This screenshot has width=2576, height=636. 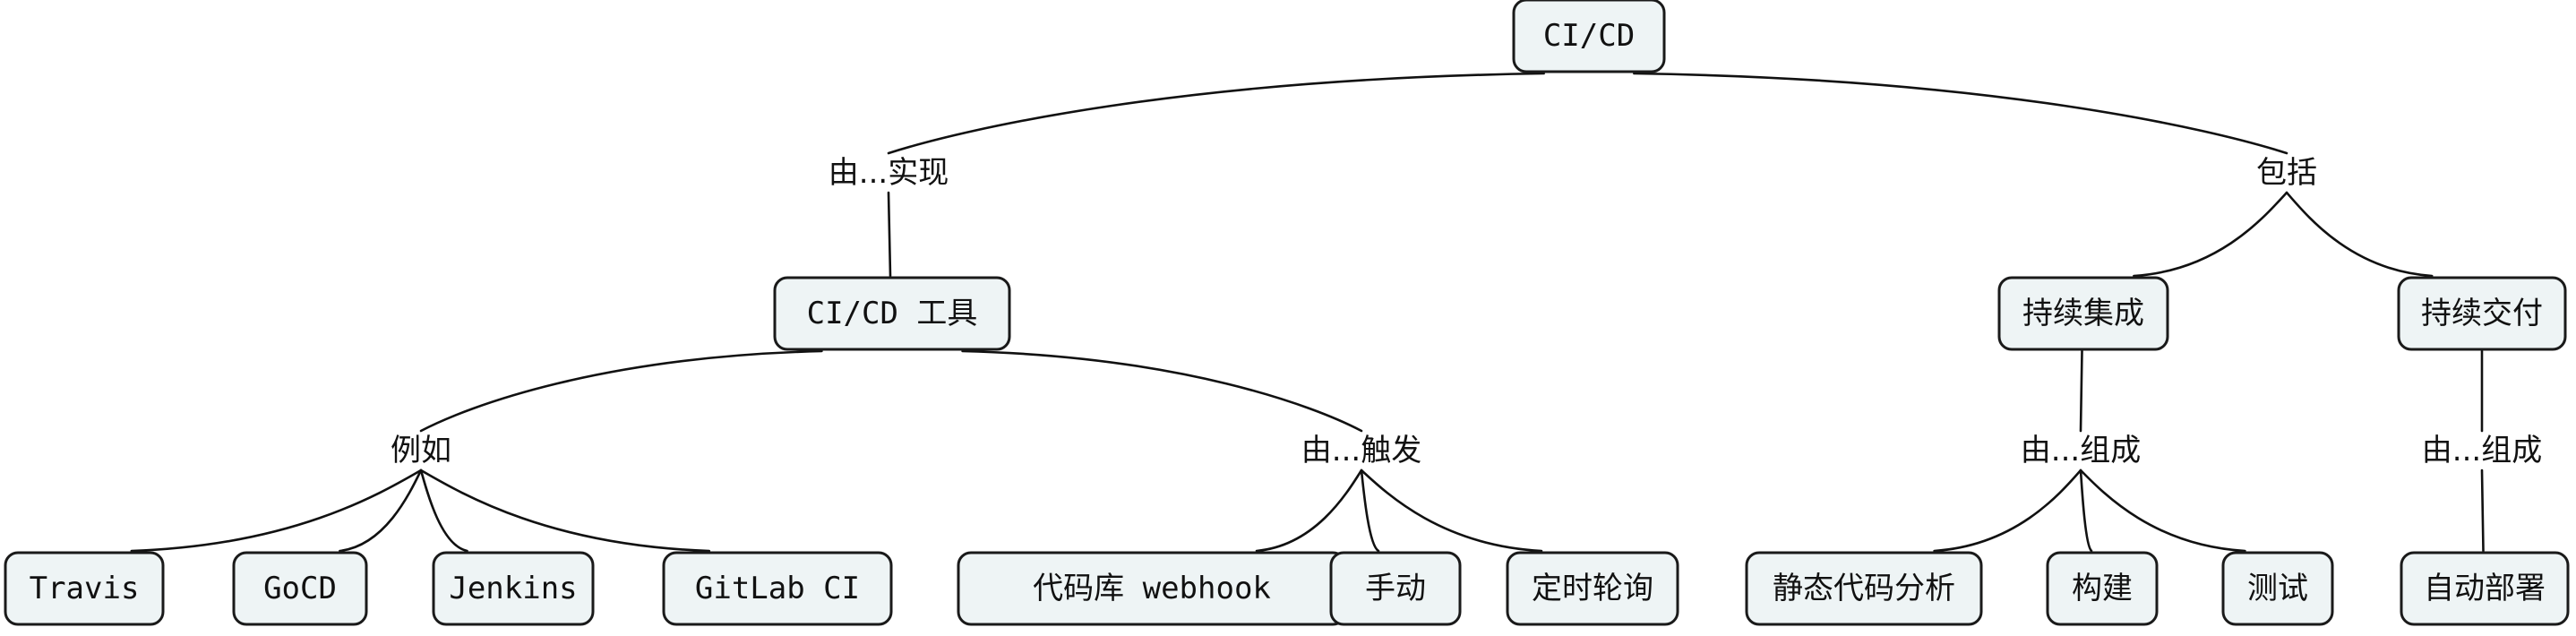 I want to click on label-includes: 包括, so click(x=2286, y=173).